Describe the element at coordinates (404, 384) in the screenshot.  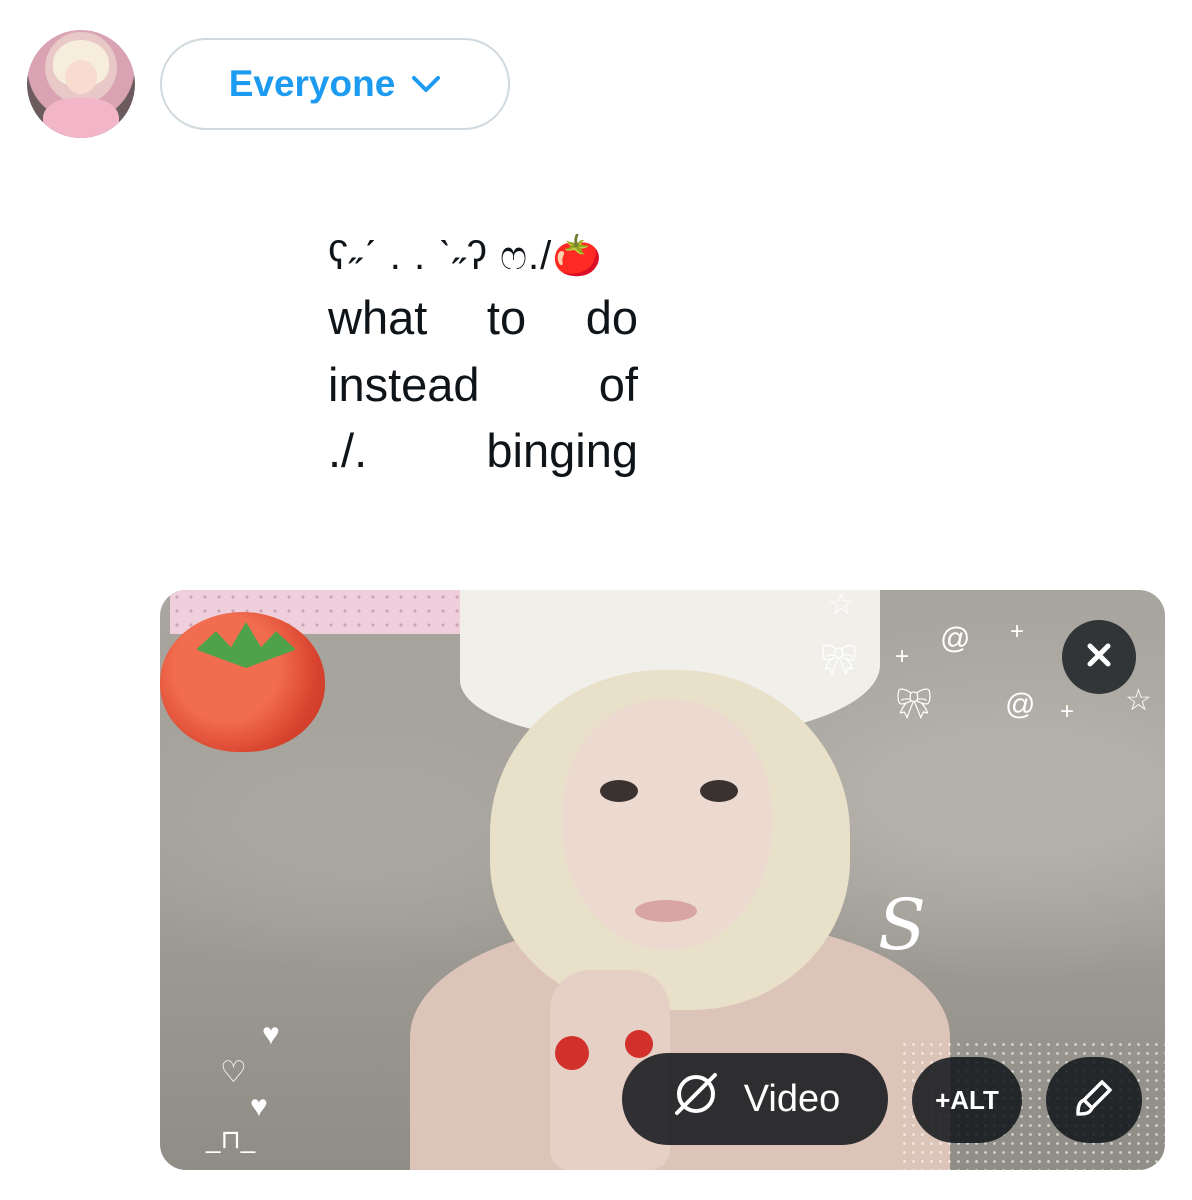
I see `word: instead` at that location.